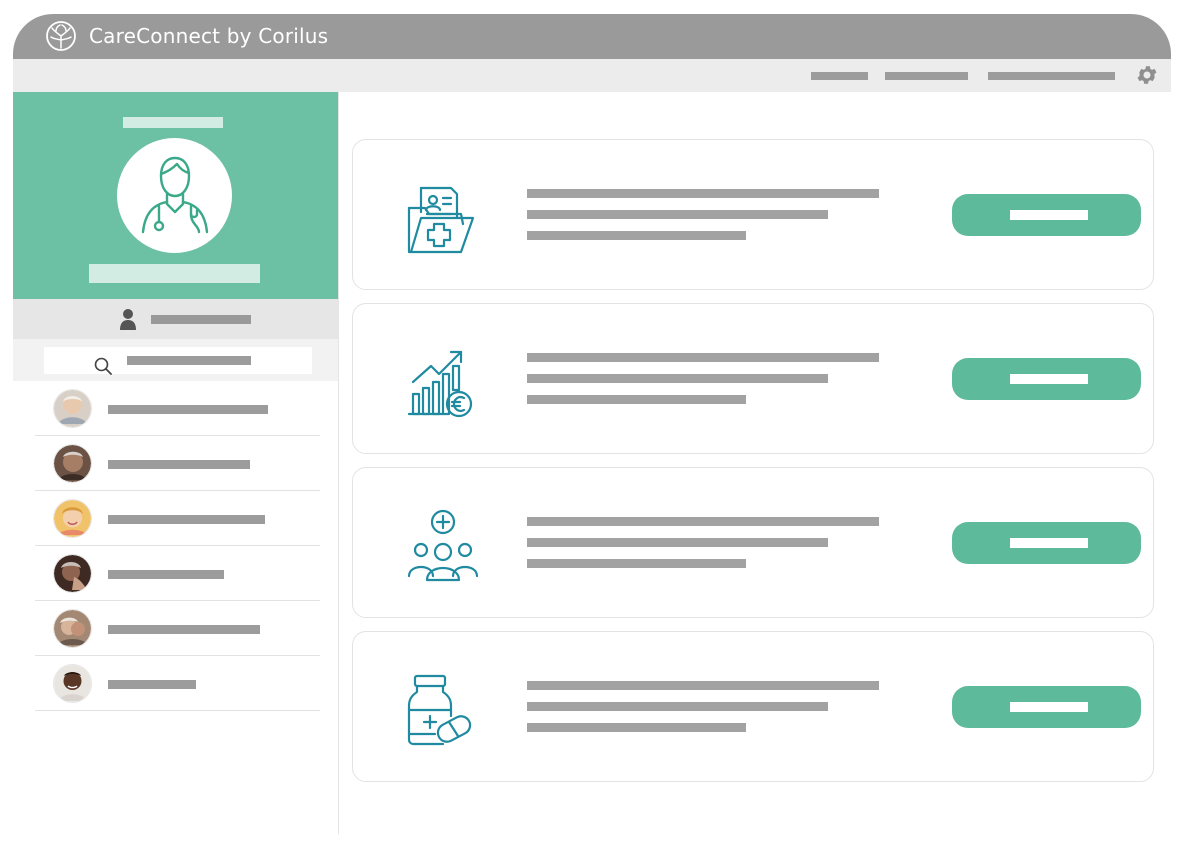 The height and width of the screenshot is (849, 1200). I want to click on search-area, so click(175, 360).